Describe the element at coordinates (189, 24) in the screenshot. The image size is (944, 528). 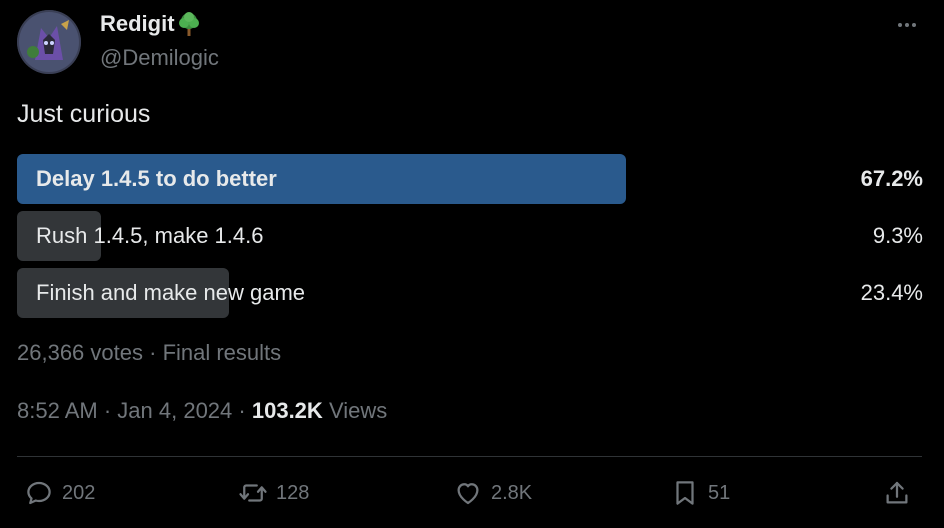
I see `tree-icon` at that location.